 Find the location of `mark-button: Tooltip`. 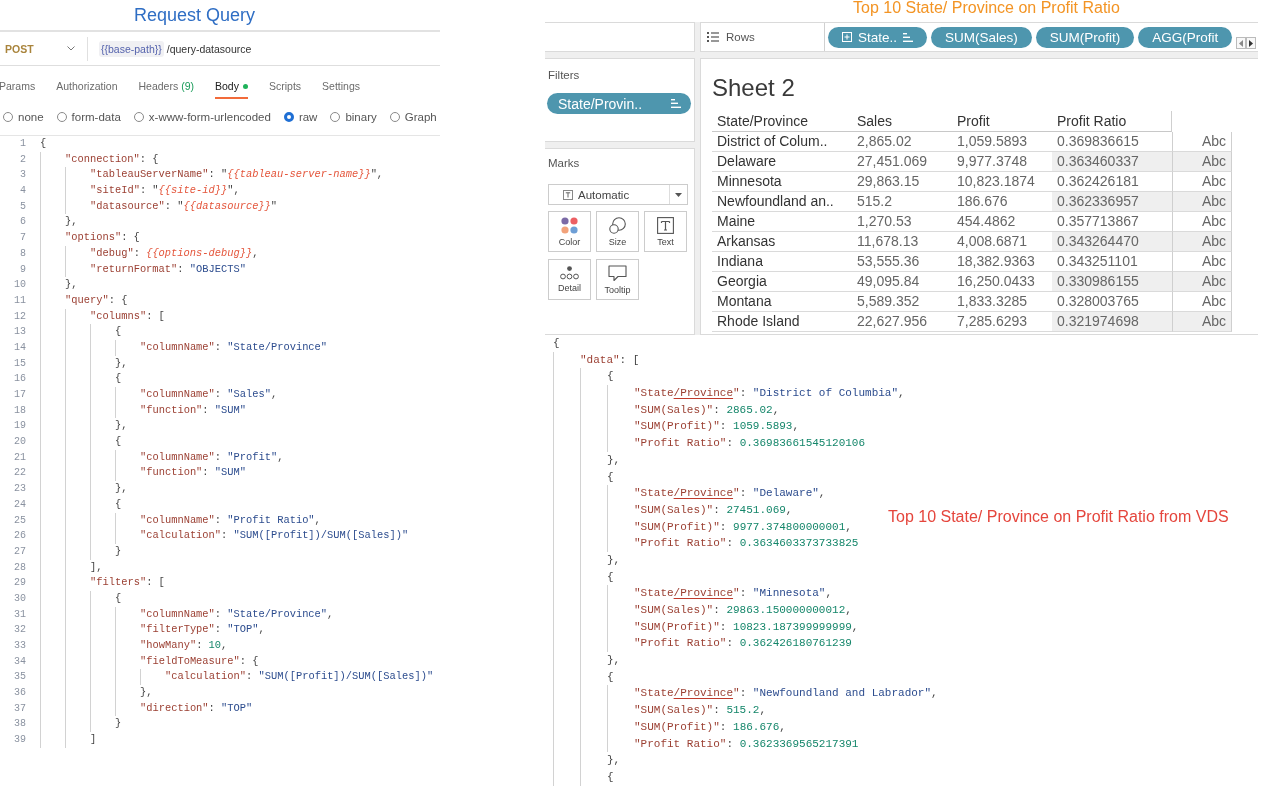

mark-button: Tooltip is located at coordinates (617, 279).